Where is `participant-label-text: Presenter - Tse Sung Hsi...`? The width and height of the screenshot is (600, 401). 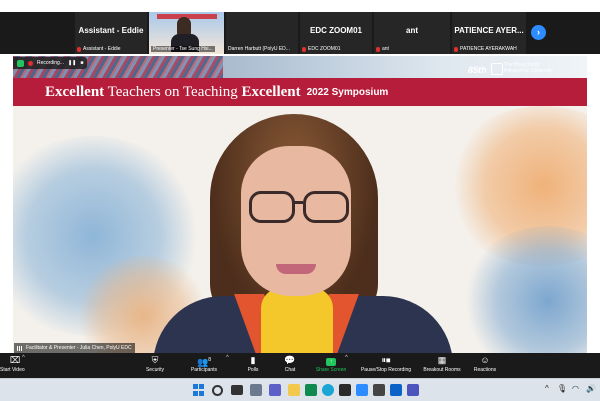 participant-label-text: Presenter - Tse Sung Hsi... is located at coordinates (183, 49).